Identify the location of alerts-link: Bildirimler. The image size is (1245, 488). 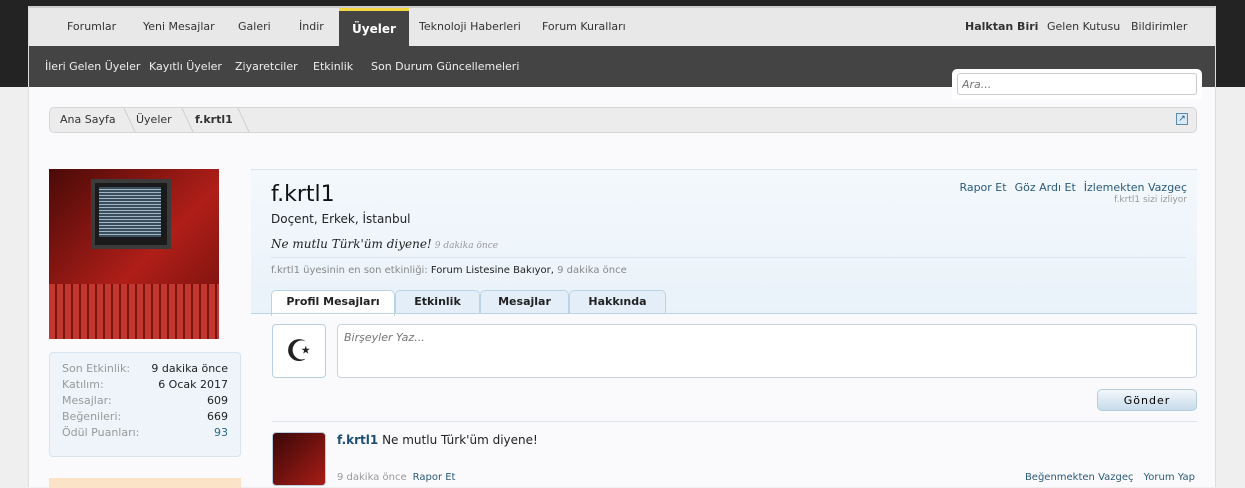
(1159, 28).